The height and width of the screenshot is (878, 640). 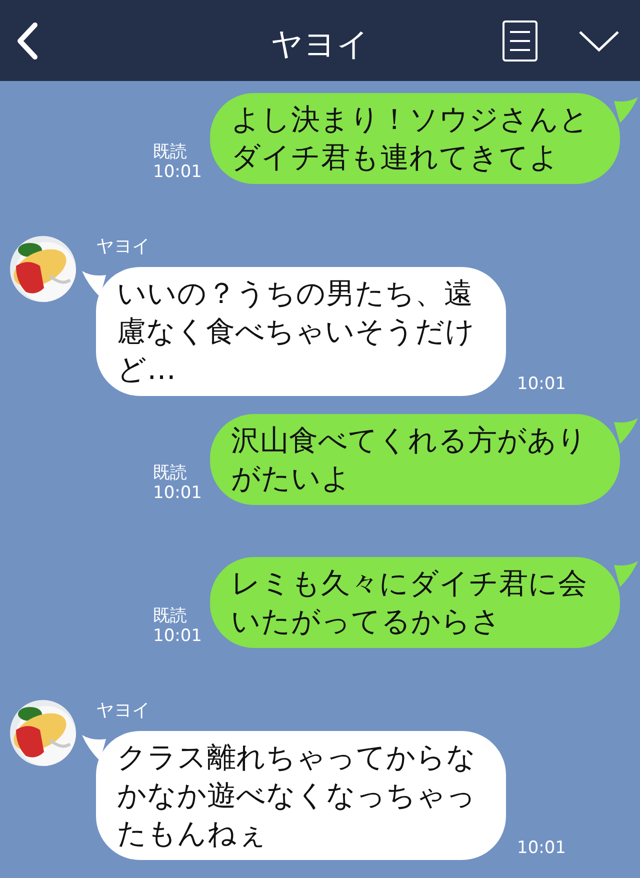 What do you see at coordinates (301, 795) in the screenshot?
I see `message-bubble: クラス離れちゃってからなかなか遊べなくなっちゃったもんねぇ` at bounding box center [301, 795].